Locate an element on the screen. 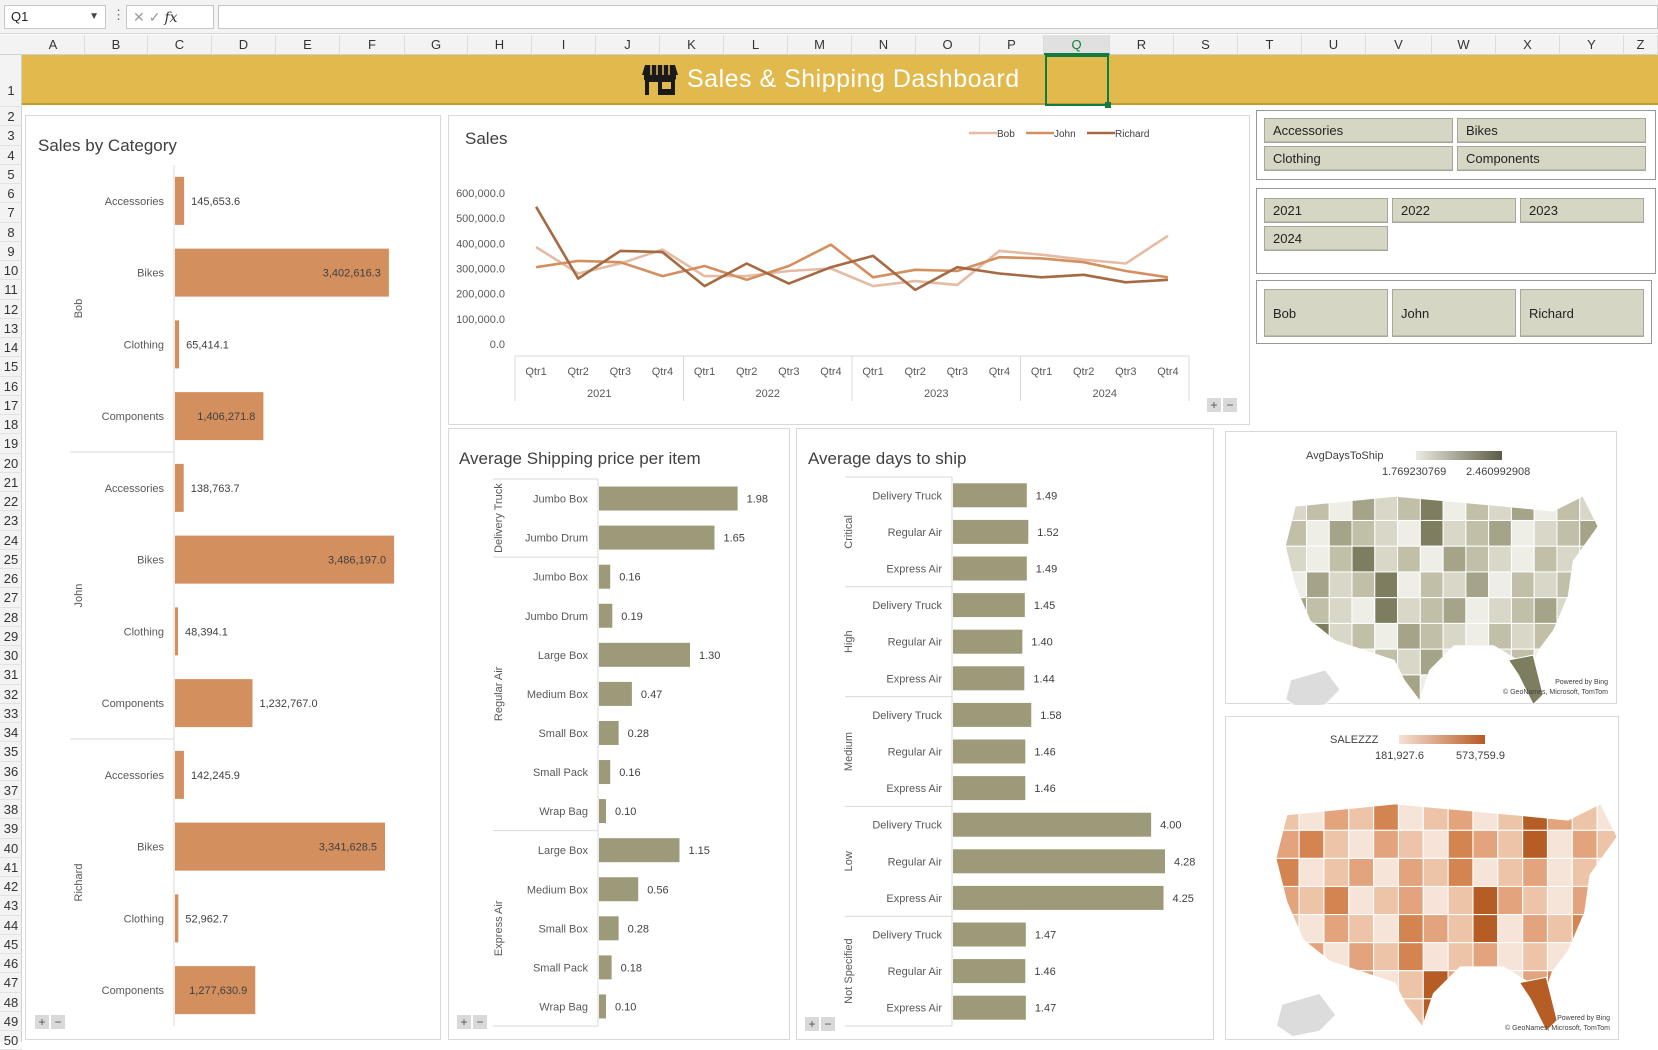 This screenshot has width=1658, height=1050. row-header-21: 21 is located at coordinates (11, 482).